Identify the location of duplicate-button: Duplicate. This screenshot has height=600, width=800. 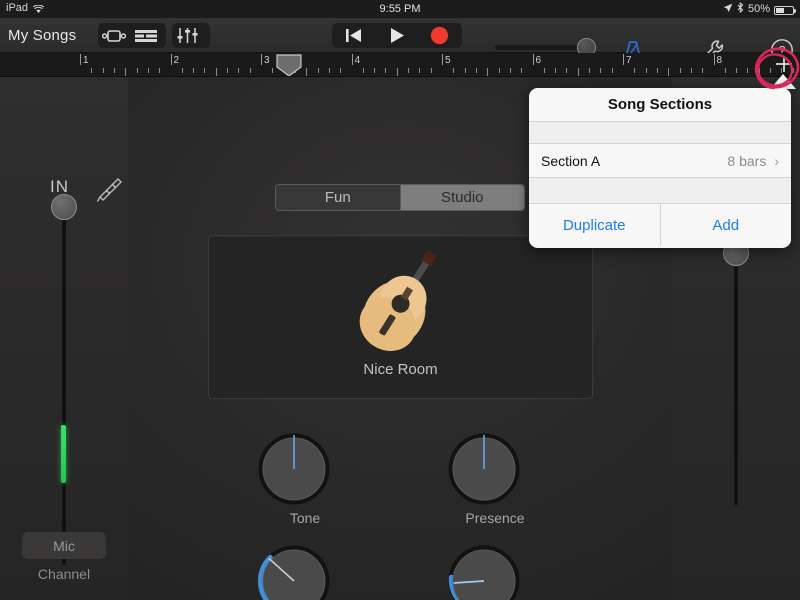
(594, 225).